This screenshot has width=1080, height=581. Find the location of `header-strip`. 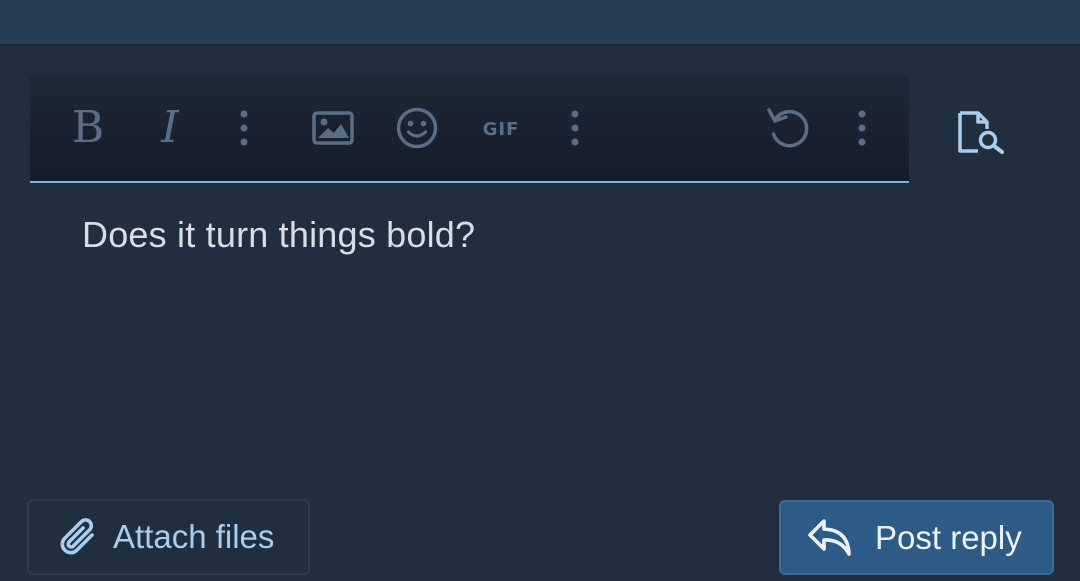

header-strip is located at coordinates (540, 23).